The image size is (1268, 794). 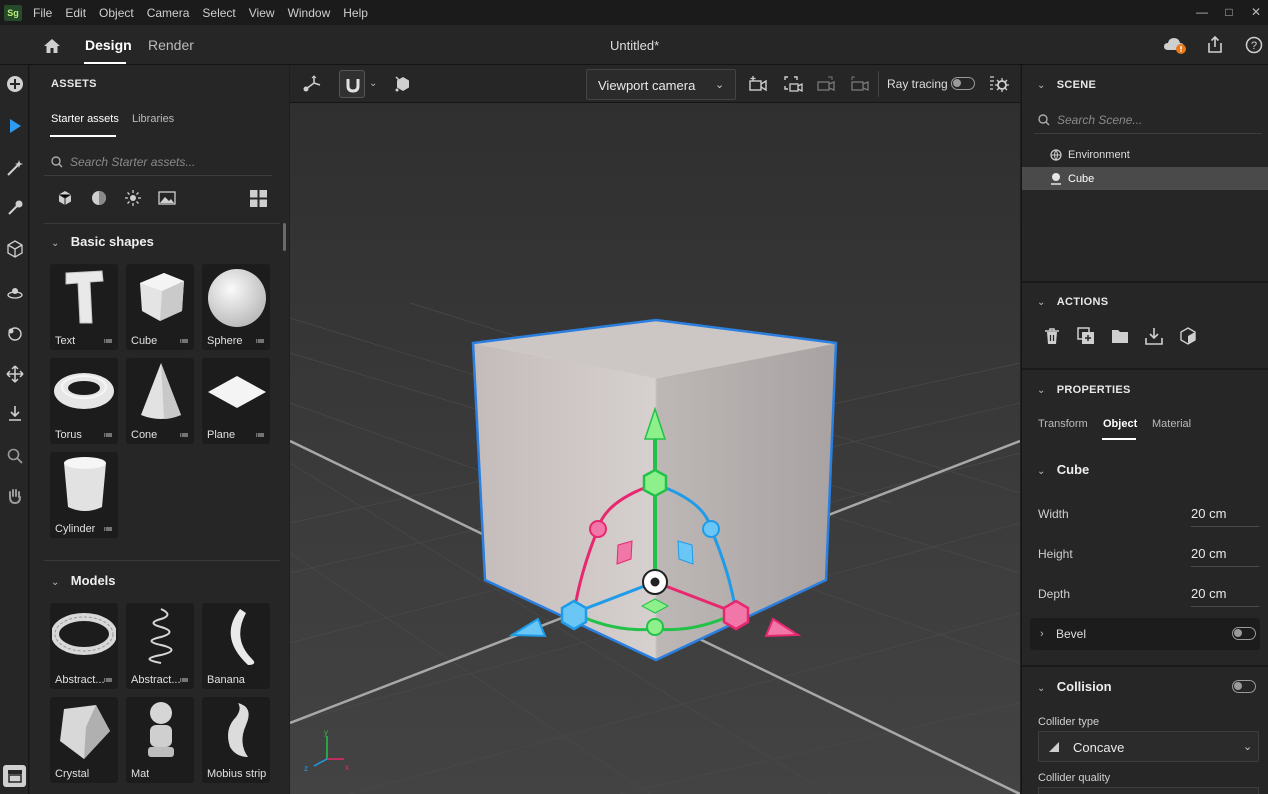 What do you see at coordinates (171, 45) in the screenshot?
I see `tab-render: Render` at bounding box center [171, 45].